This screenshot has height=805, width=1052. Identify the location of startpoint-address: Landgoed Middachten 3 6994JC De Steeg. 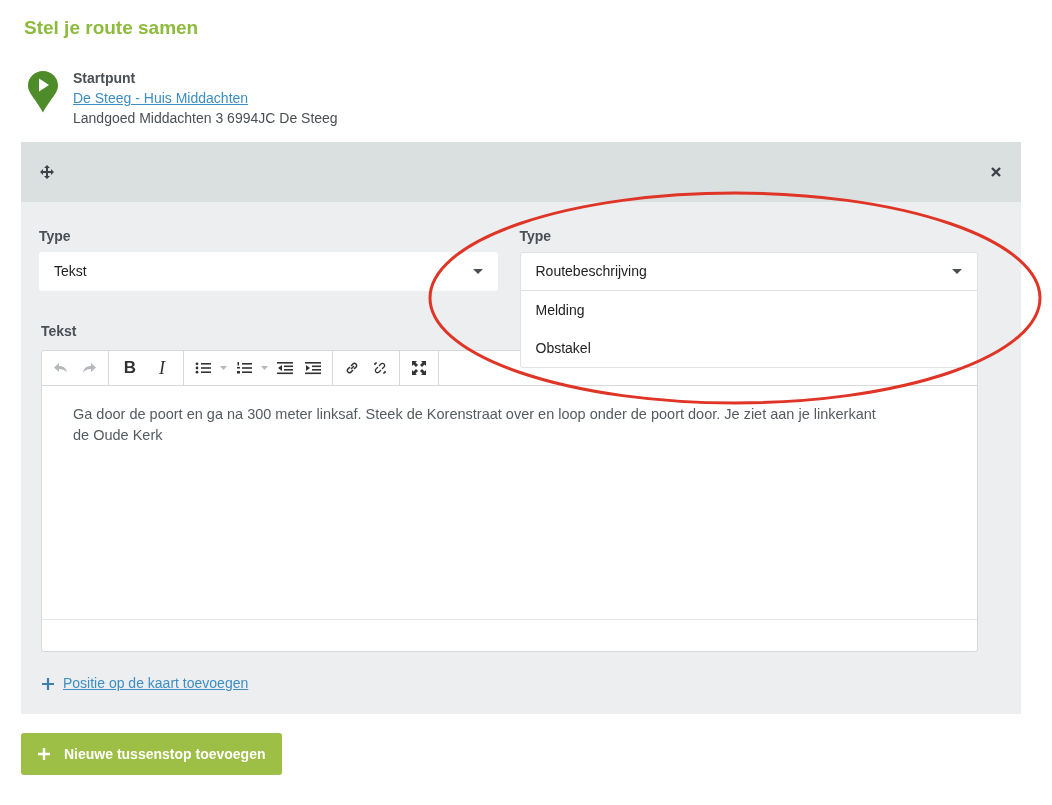
(205, 118).